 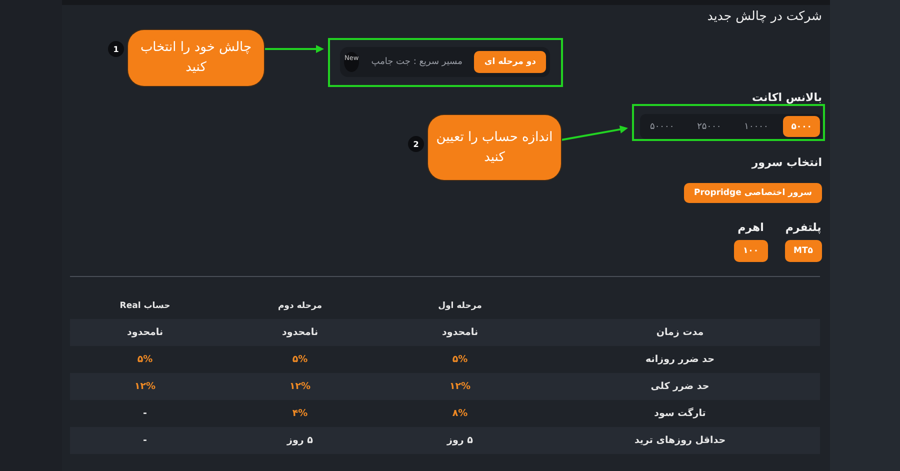 I want to click on callout-bubble: چالش خود را انتخاب کنید, so click(x=196, y=58).